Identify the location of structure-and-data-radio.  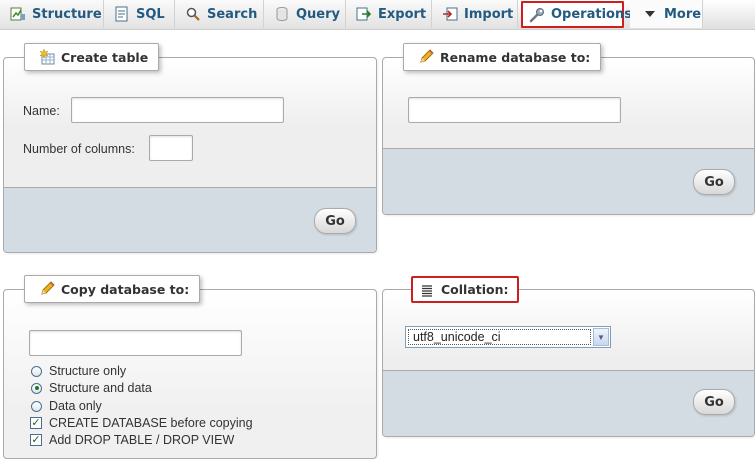
(36, 388).